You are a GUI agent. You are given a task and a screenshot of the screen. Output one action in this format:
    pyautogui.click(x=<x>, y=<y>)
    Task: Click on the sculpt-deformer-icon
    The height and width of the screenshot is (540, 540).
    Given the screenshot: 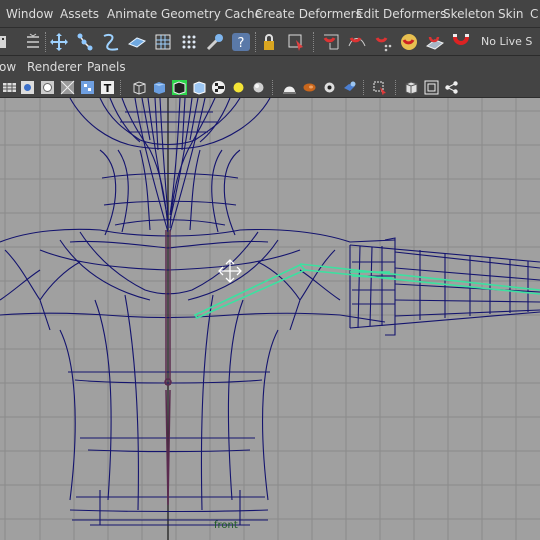 What is the action you would take?
    pyautogui.click(x=189, y=42)
    